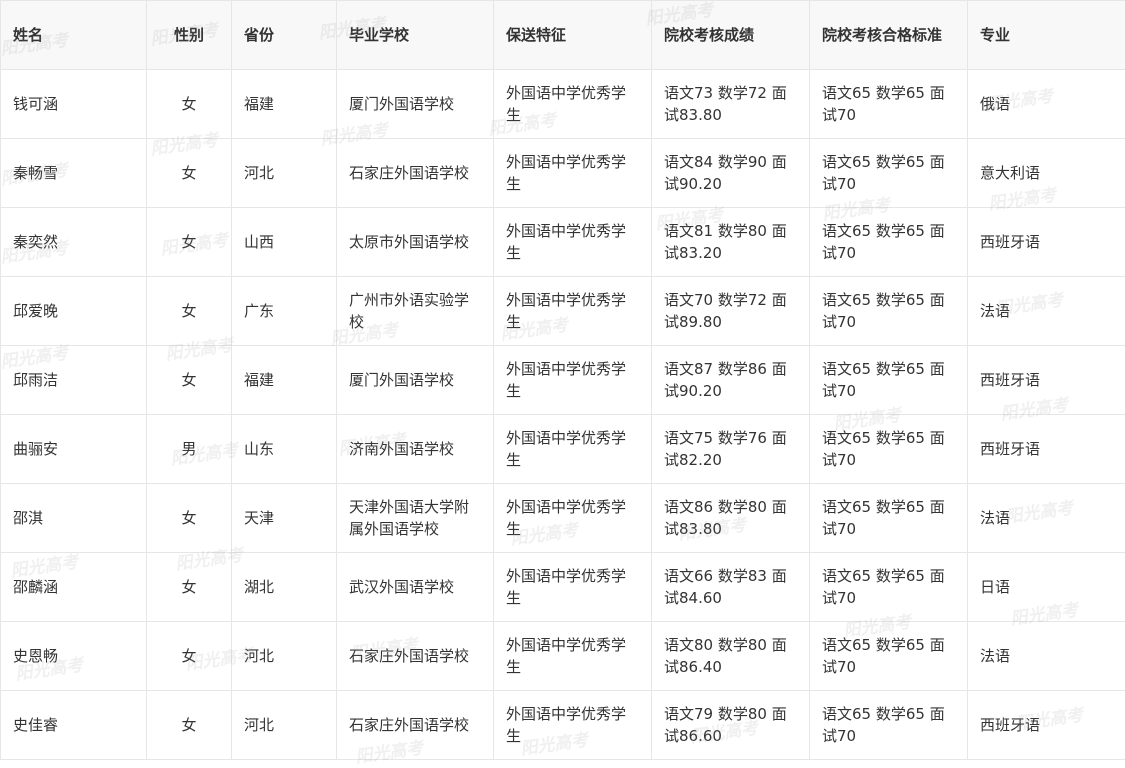 This screenshot has height=768, width=1125. I want to click on cell-score: 语文79 数学80 面试86.60, so click(731, 725).